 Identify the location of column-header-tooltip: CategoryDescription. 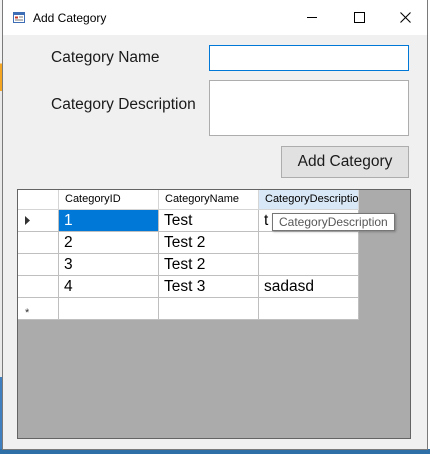
(333, 222).